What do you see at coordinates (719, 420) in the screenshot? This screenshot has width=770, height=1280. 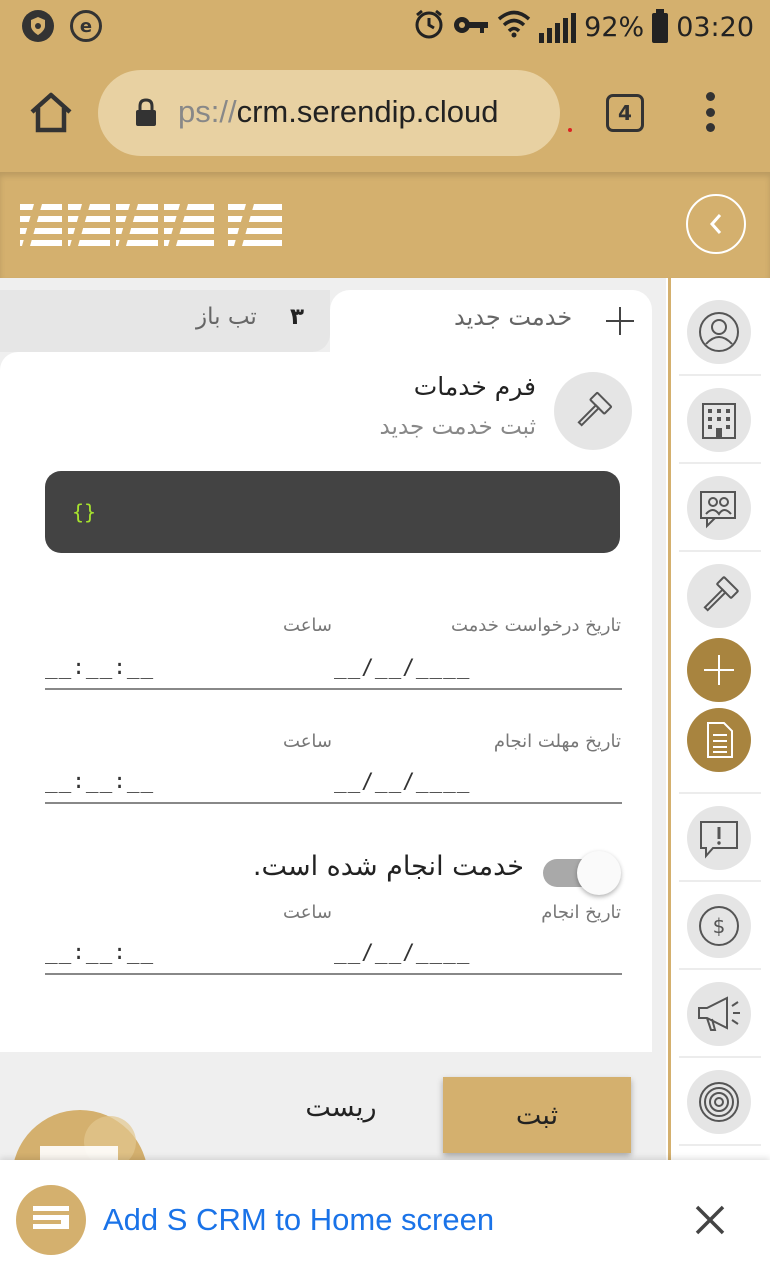 I see `organizations-icon` at bounding box center [719, 420].